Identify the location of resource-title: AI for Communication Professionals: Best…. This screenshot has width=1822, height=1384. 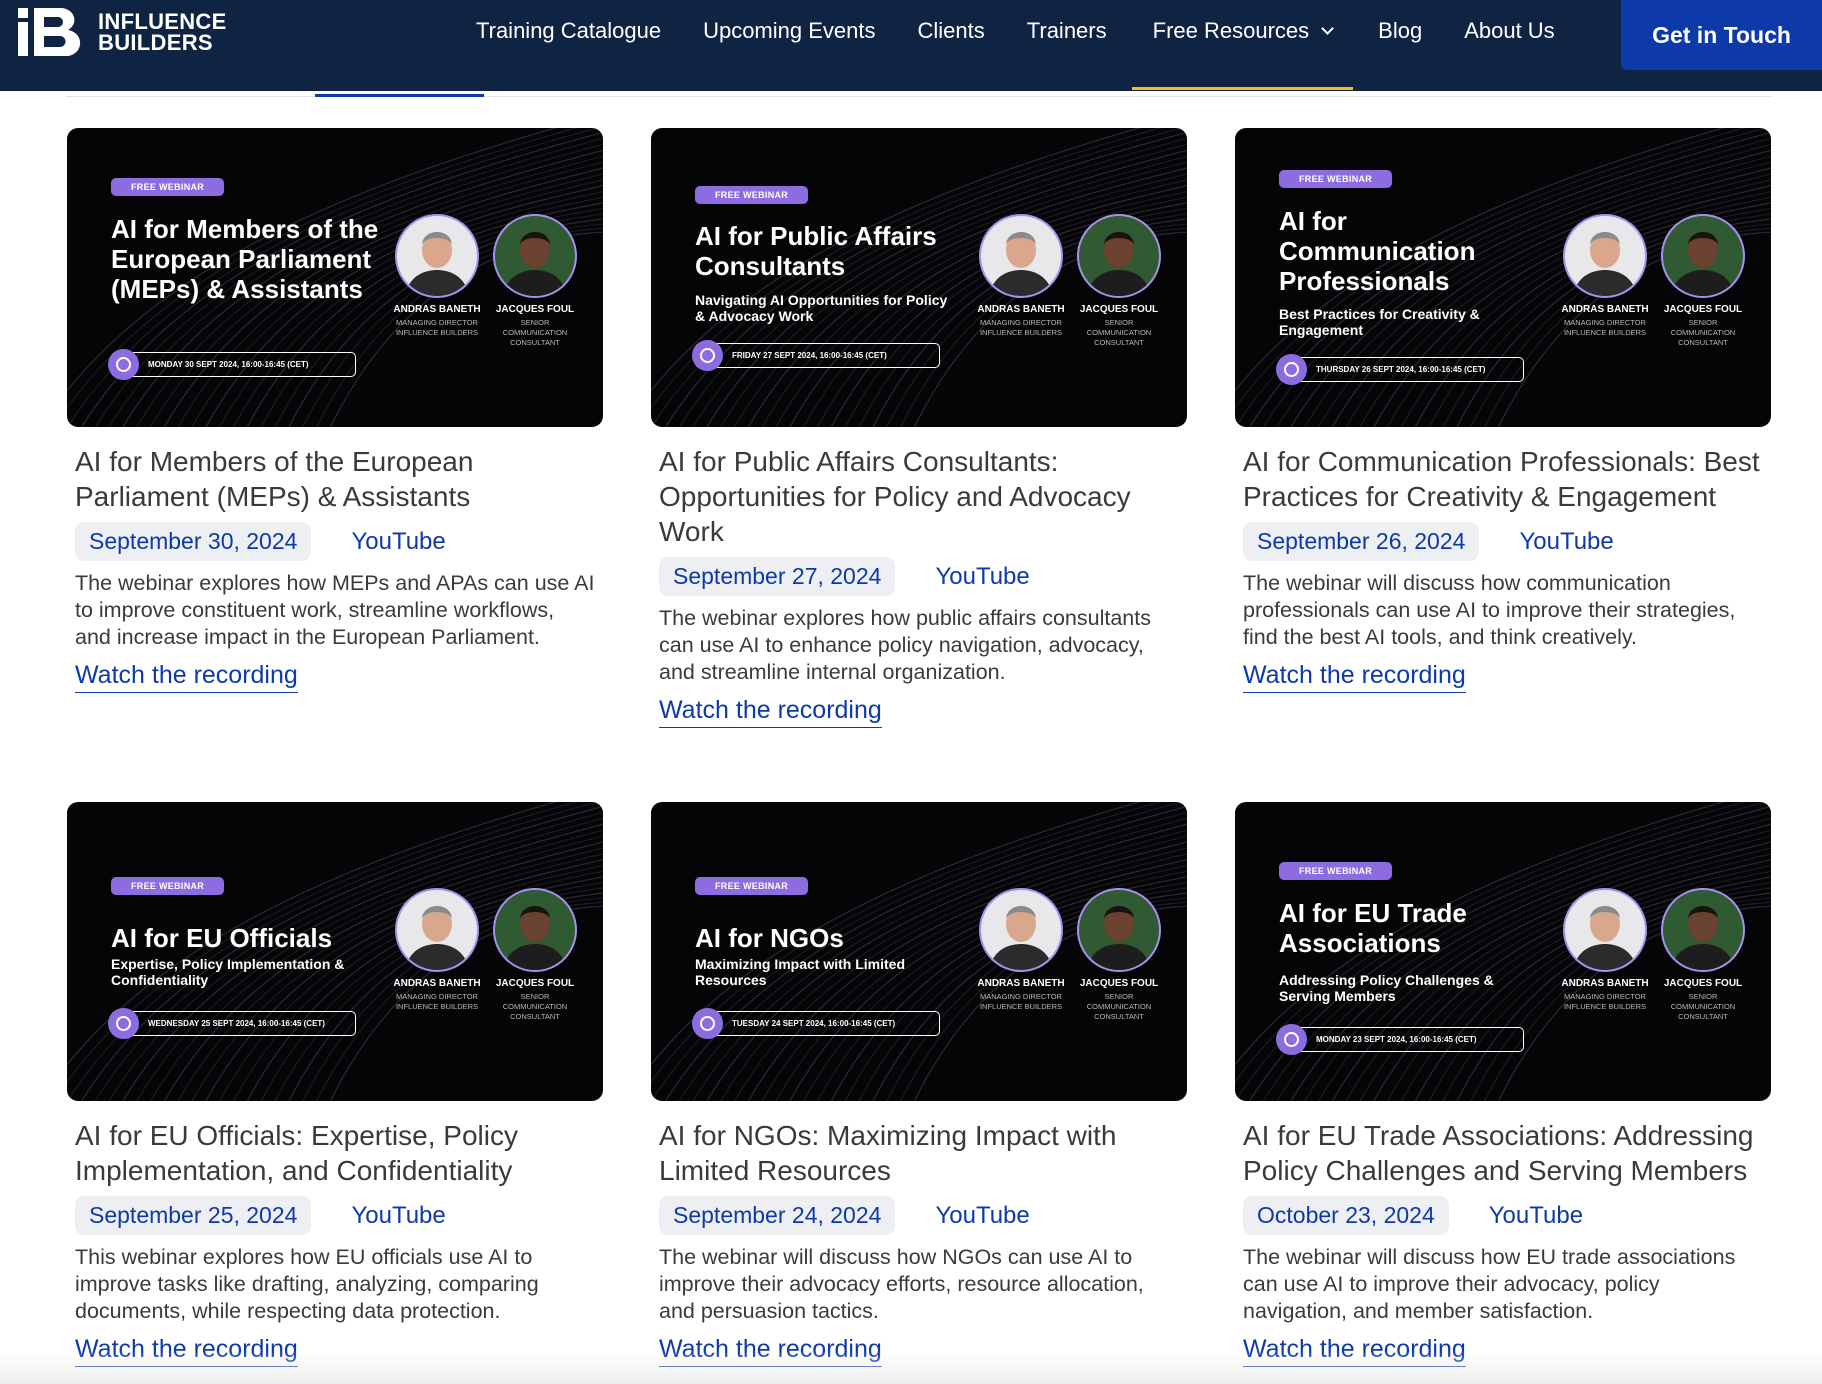
(1503, 479).